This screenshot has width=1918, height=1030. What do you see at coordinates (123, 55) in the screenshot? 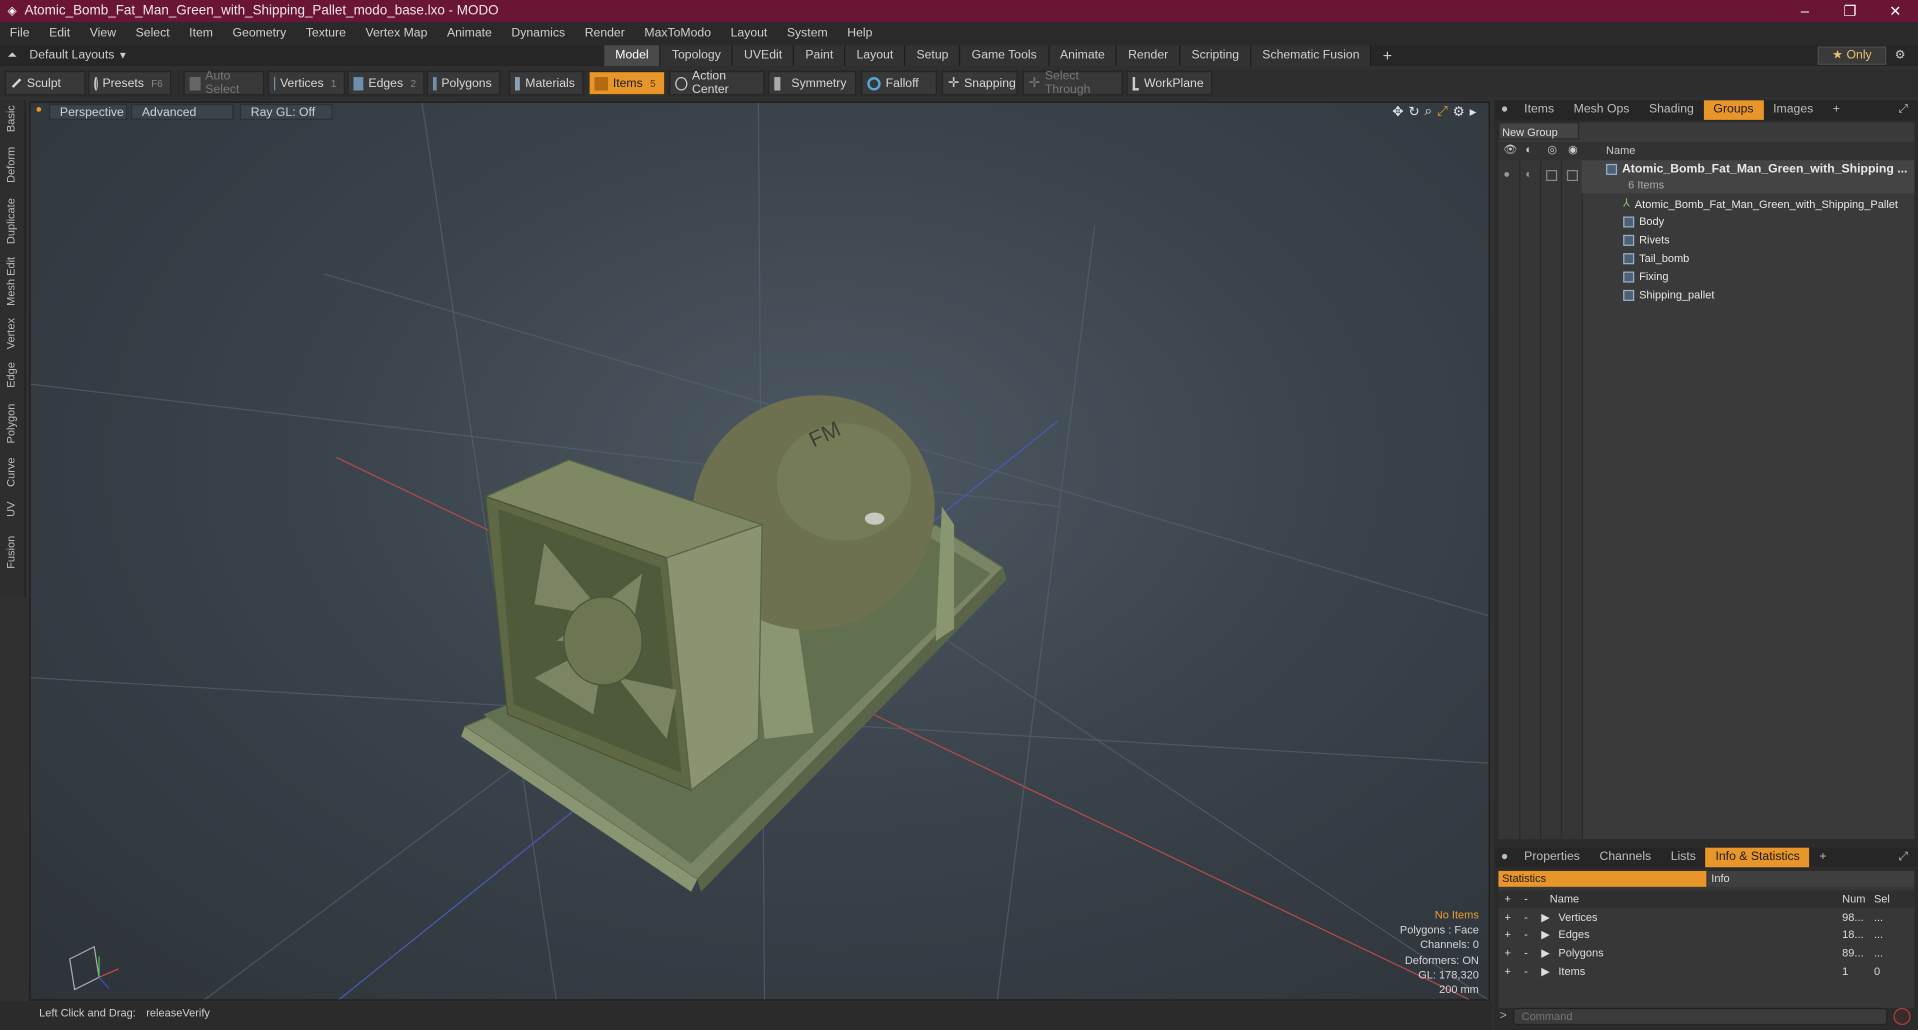
I see `chevron-down-icon: ▼` at bounding box center [123, 55].